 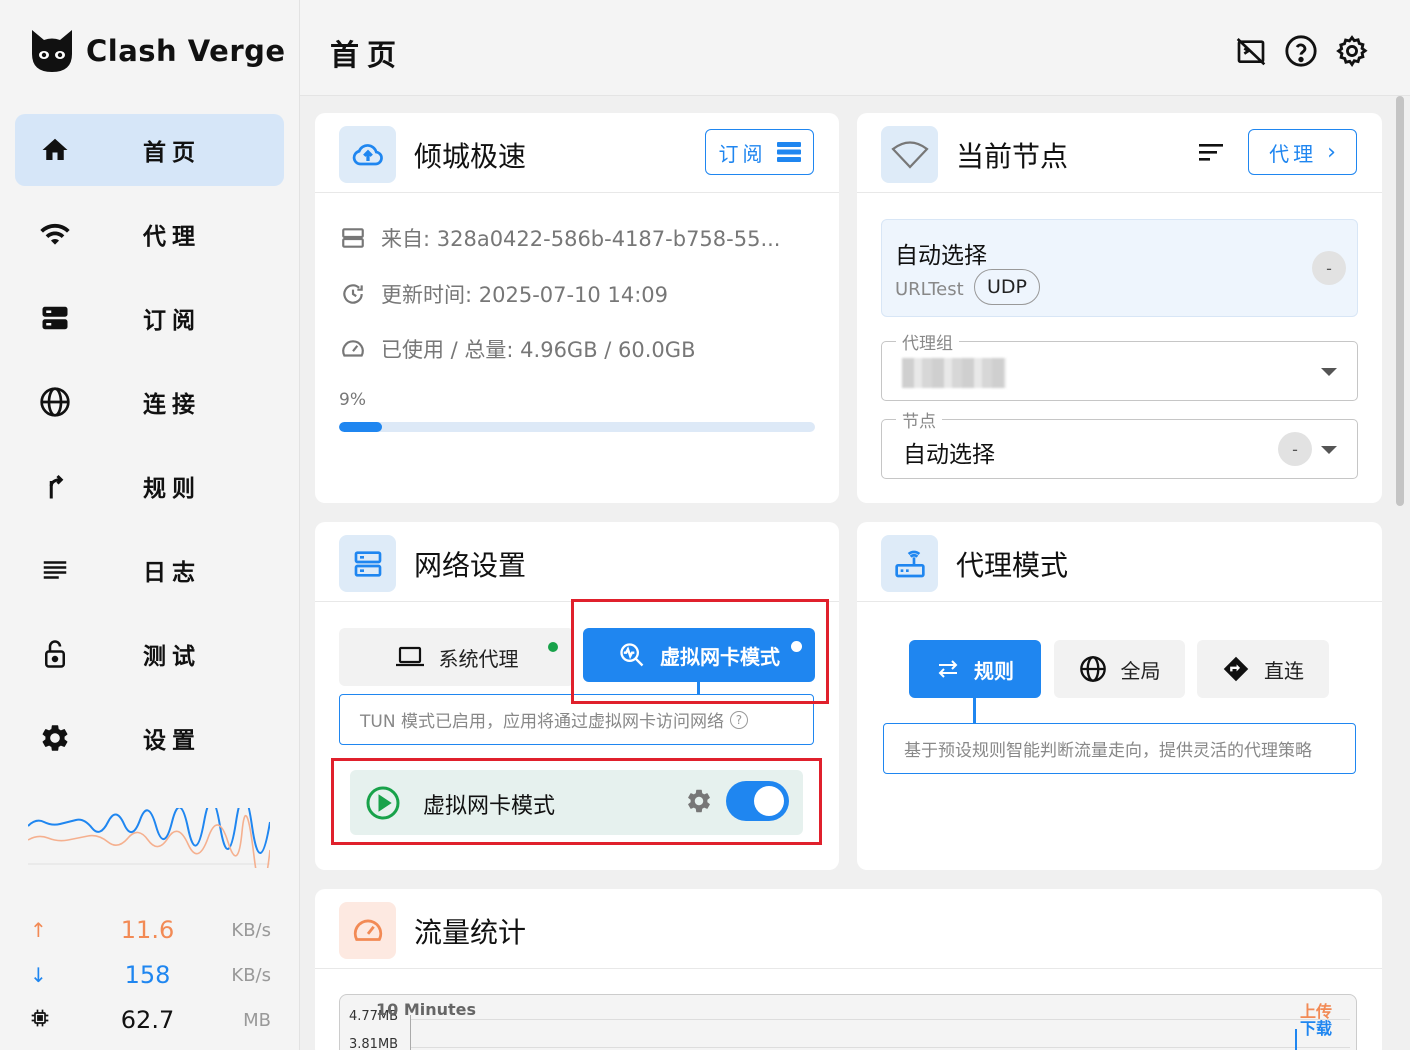 I want to click on proxy-group-value-redacted, so click(x=954, y=373).